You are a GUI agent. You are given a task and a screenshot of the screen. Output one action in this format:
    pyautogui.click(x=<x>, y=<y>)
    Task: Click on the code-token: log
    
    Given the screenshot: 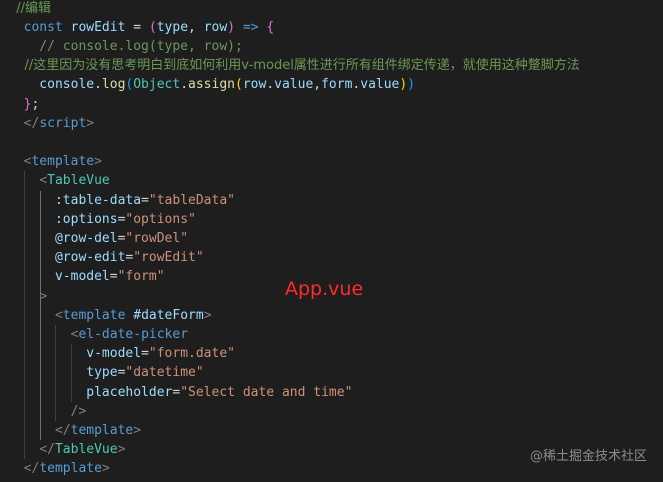 What is the action you would take?
    pyautogui.click(x=113, y=85)
    